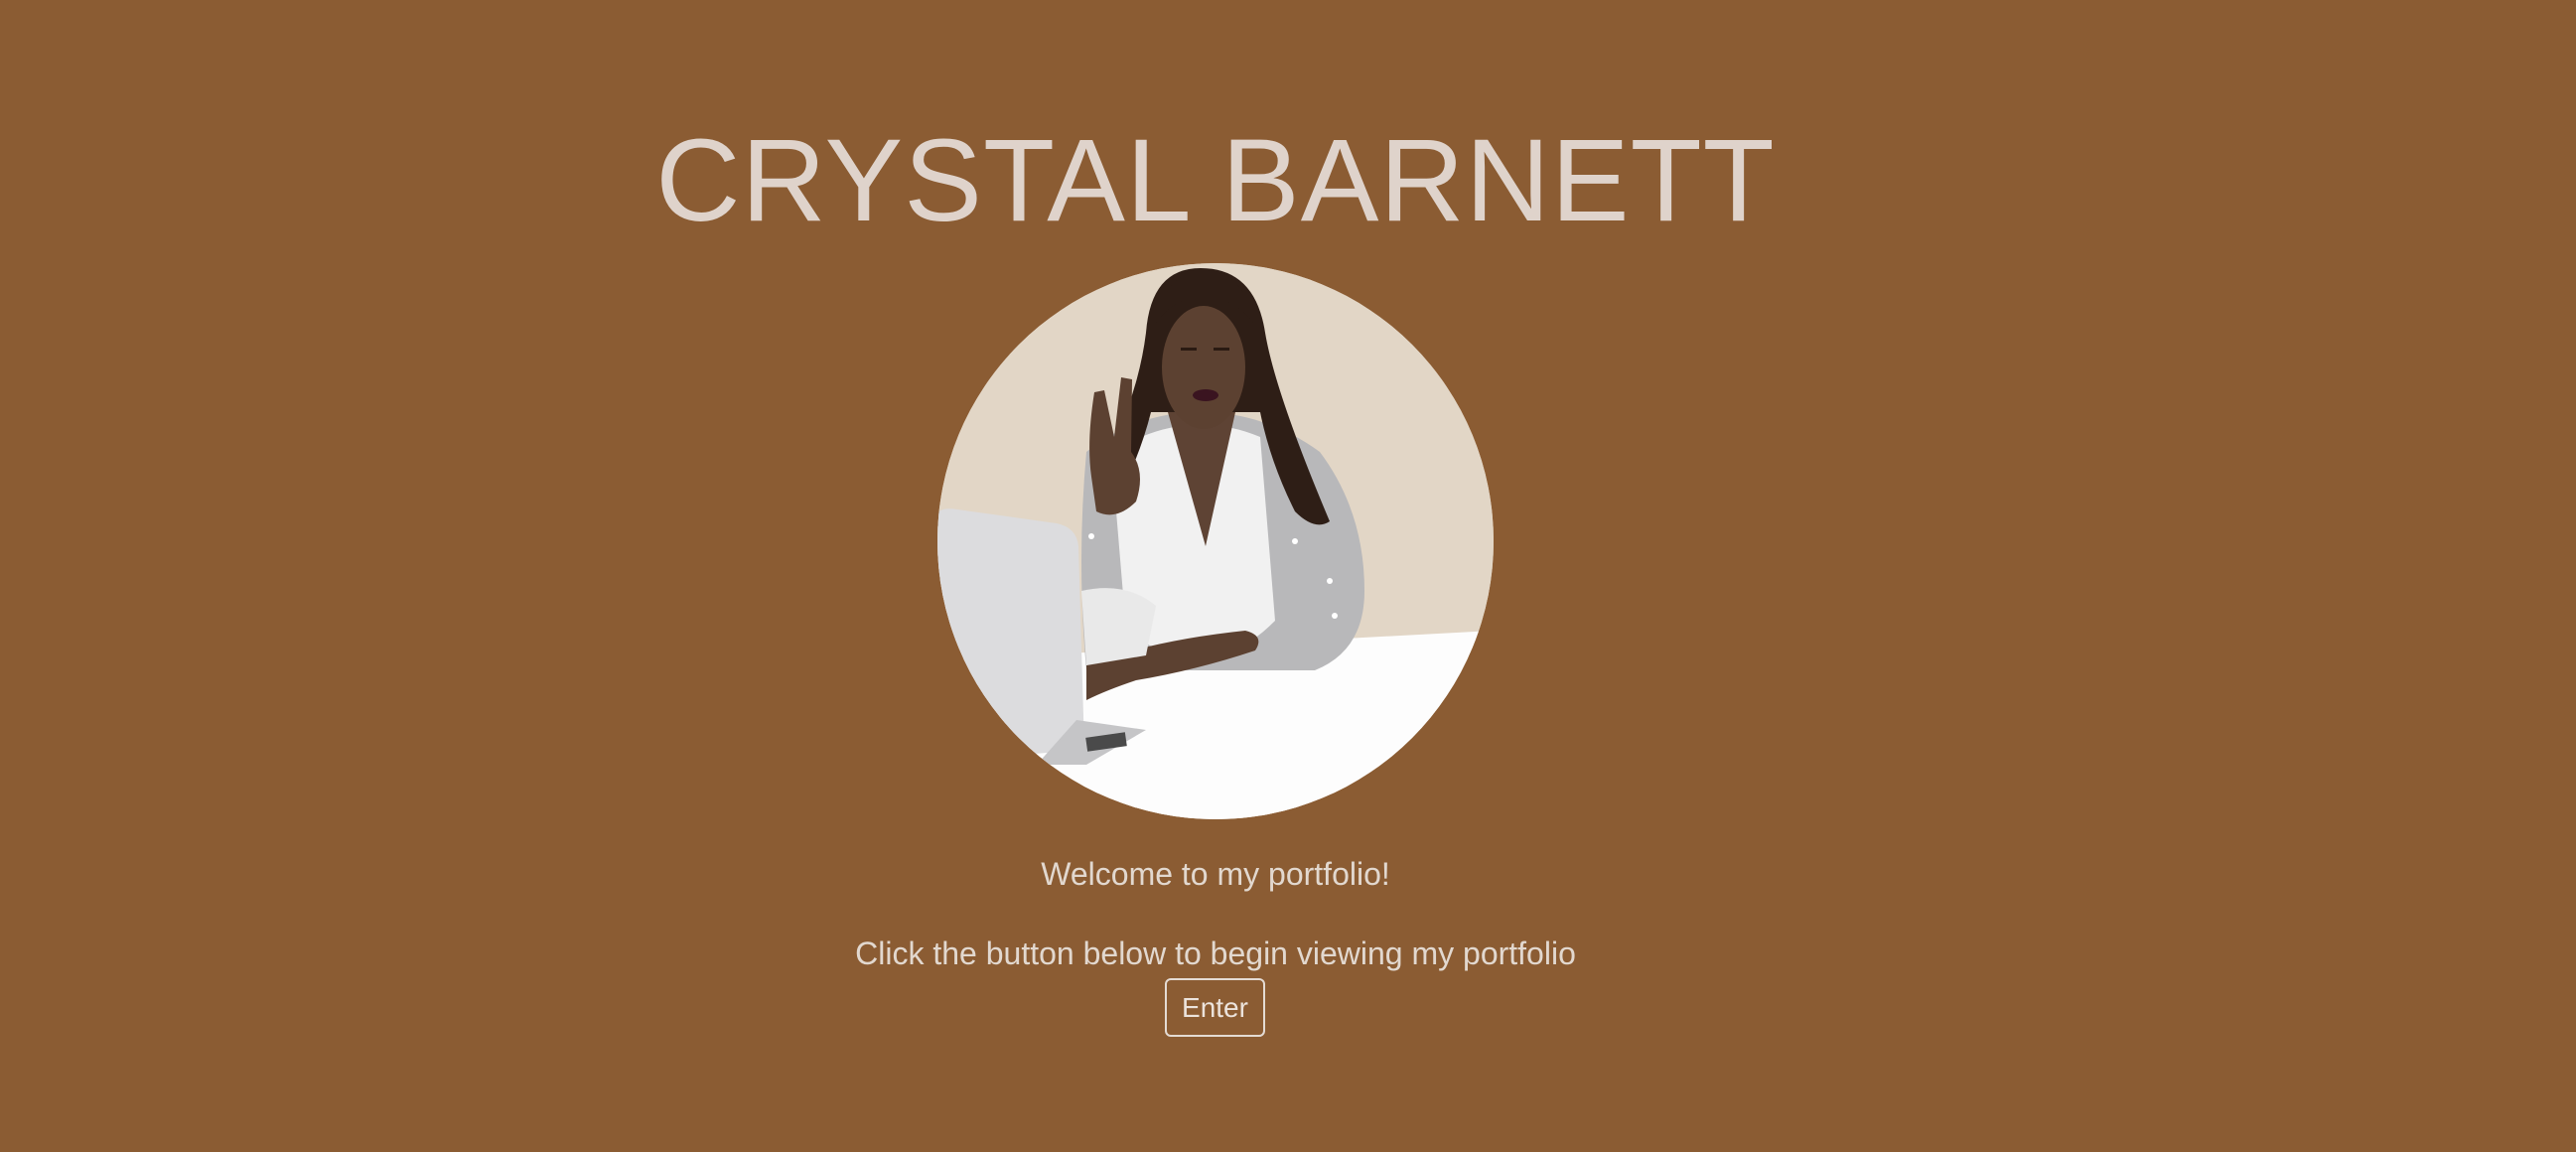 Image resolution: width=2576 pixels, height=1152 pixels. What do you see at coordinates (1215, 1007) in the screenshot?
I see `enter-button: Enter` at bounding box center [1215, 1007].